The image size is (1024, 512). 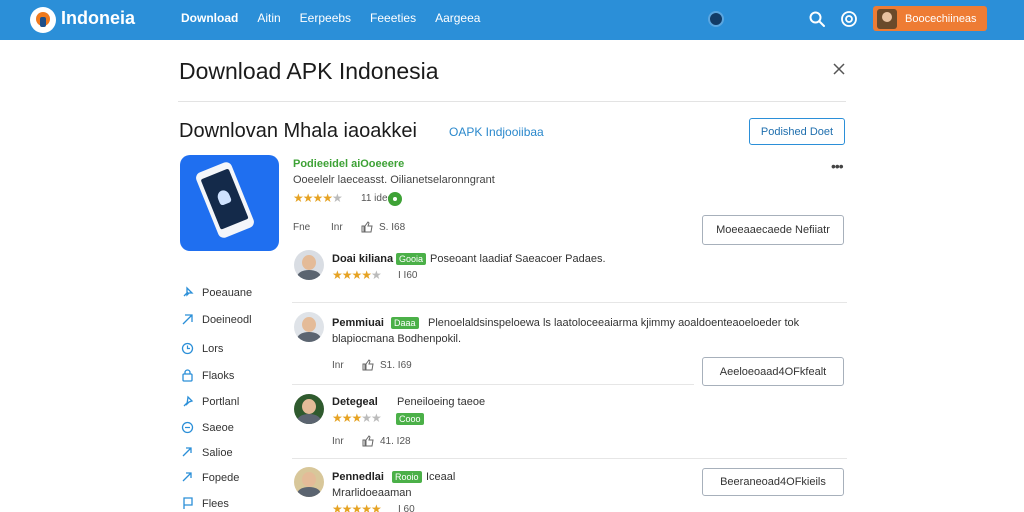 What do you see at coordinates (348, 164) in the screenshot?
I see `app-name: Podieeidel aiOoeeere` at bounding box center [348, 164].